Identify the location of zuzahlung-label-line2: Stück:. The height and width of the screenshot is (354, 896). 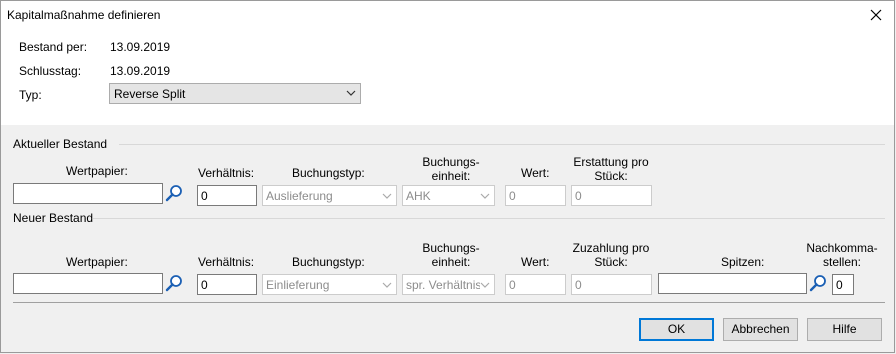
(611, 262).